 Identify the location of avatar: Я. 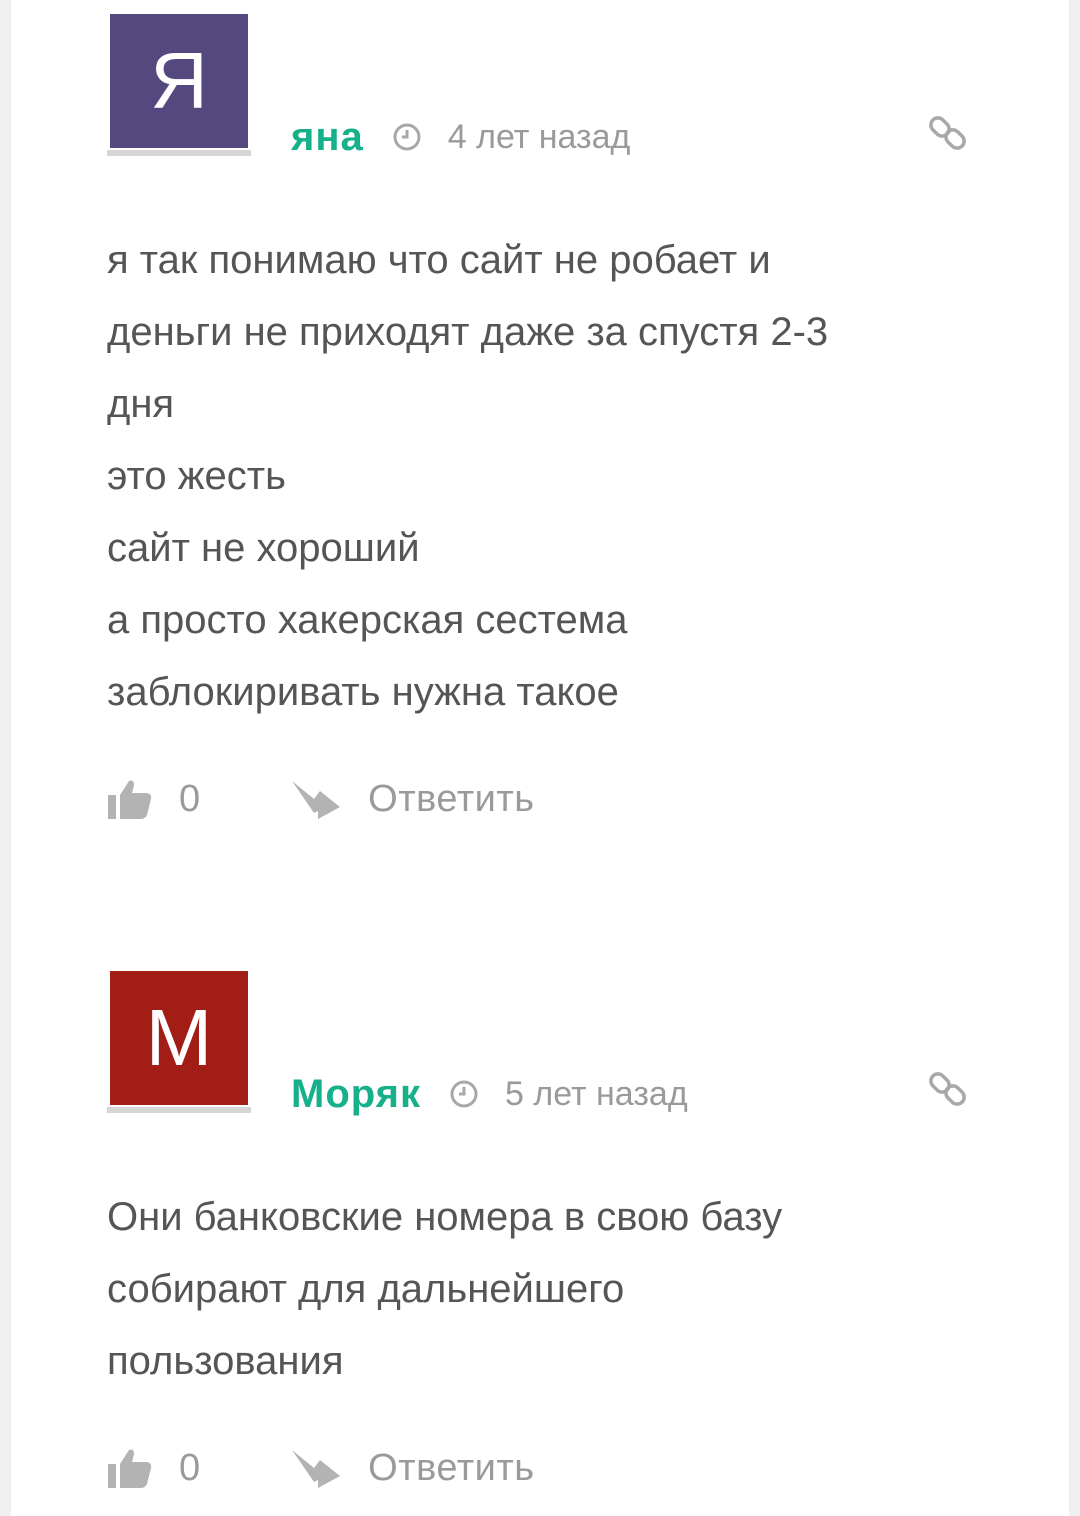
(179, 85).